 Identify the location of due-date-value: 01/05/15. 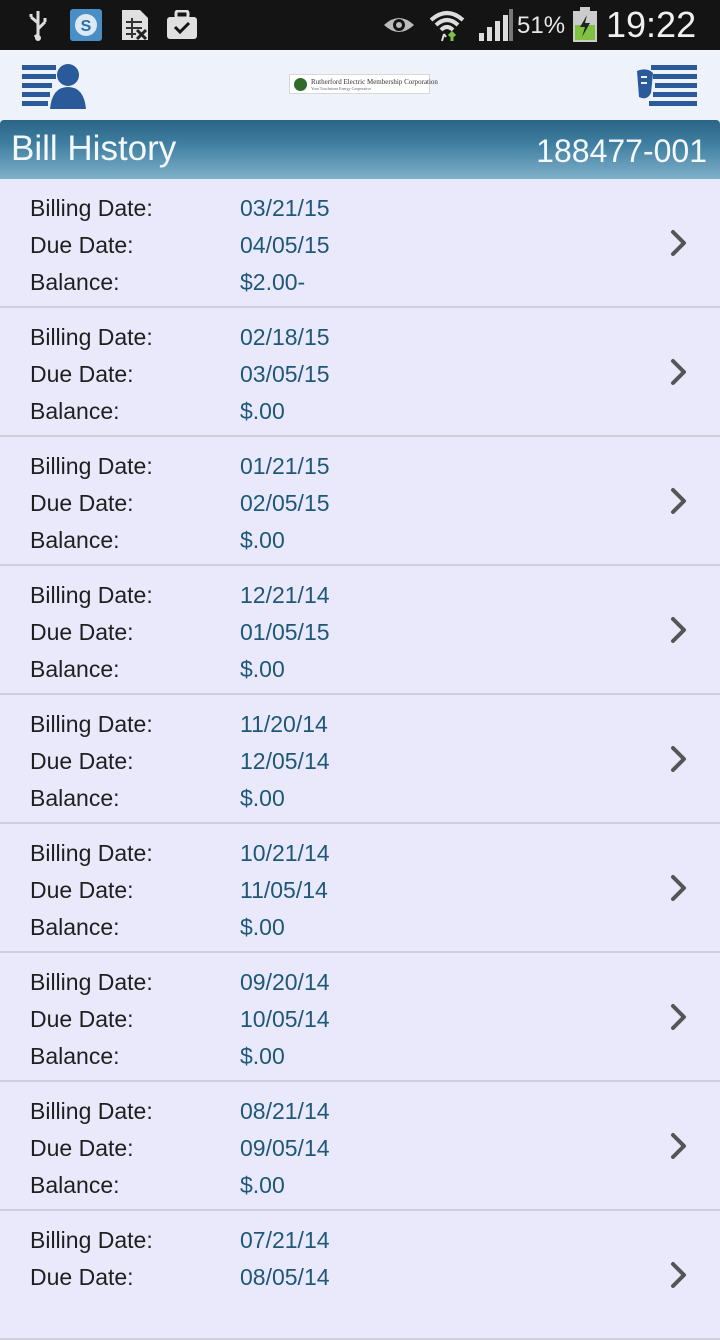
(285, 632).